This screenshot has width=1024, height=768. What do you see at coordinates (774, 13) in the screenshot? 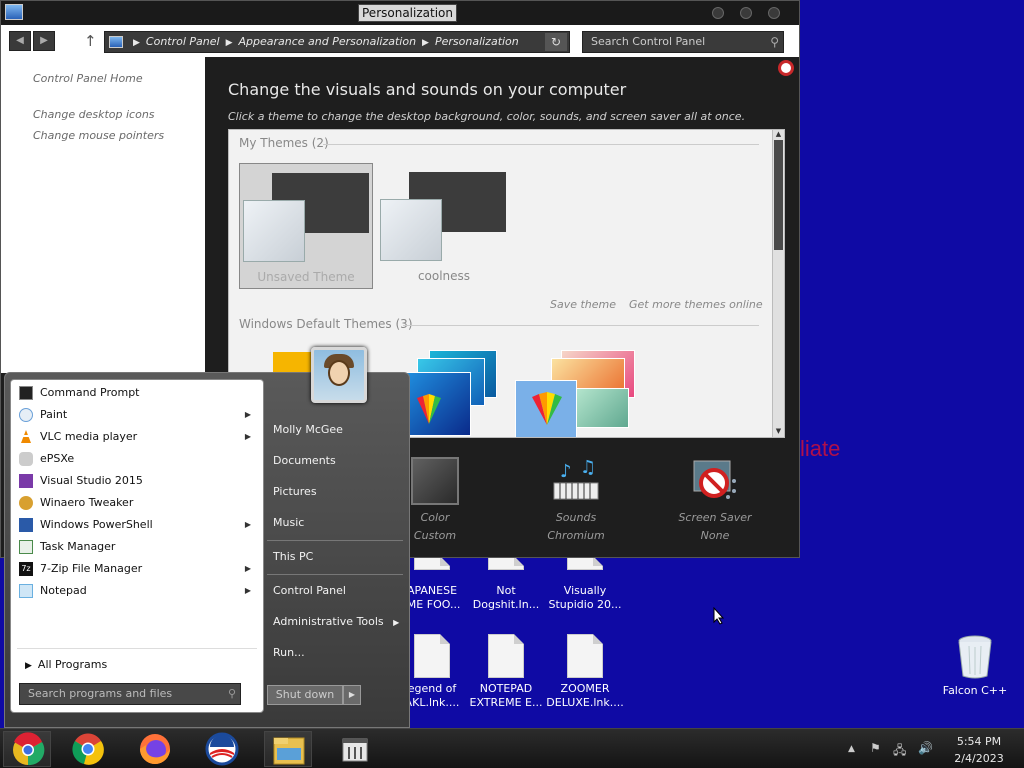
I see `close-button` at bounding box center [774, 13].